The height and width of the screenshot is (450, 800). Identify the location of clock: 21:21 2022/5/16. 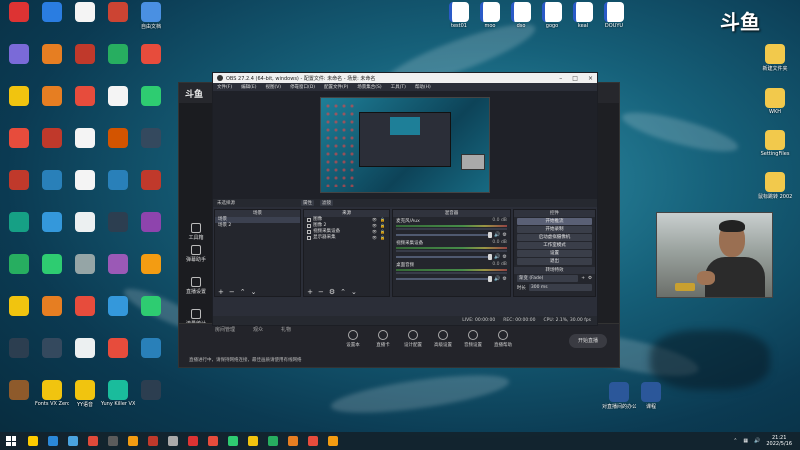
(779, 441).